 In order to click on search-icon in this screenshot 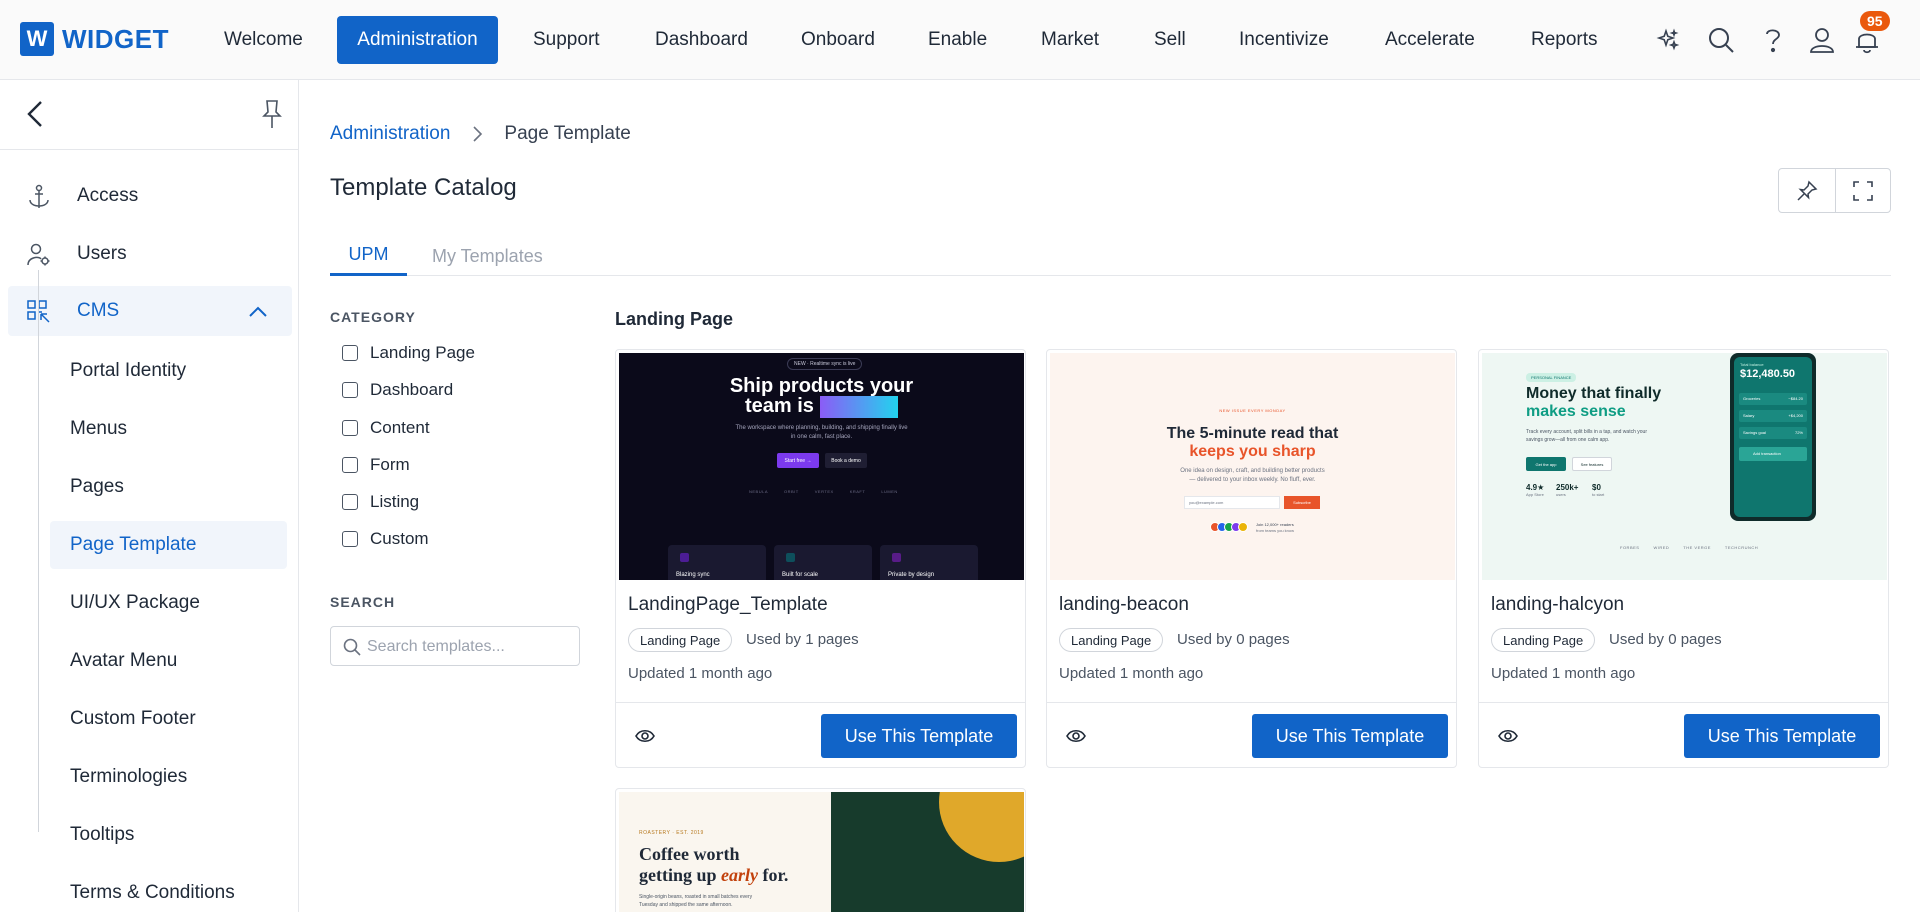, I will do `click(1721, 40)`.